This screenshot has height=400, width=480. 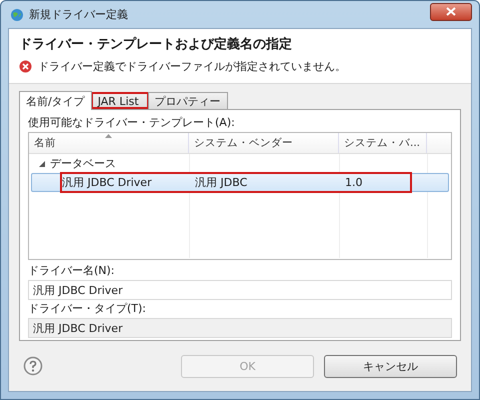 What do you see at coordinates (88, 309) in the screenshot?
I see `field-label: ドライバー・タイプ(T):` at bounding box center [88, 309].